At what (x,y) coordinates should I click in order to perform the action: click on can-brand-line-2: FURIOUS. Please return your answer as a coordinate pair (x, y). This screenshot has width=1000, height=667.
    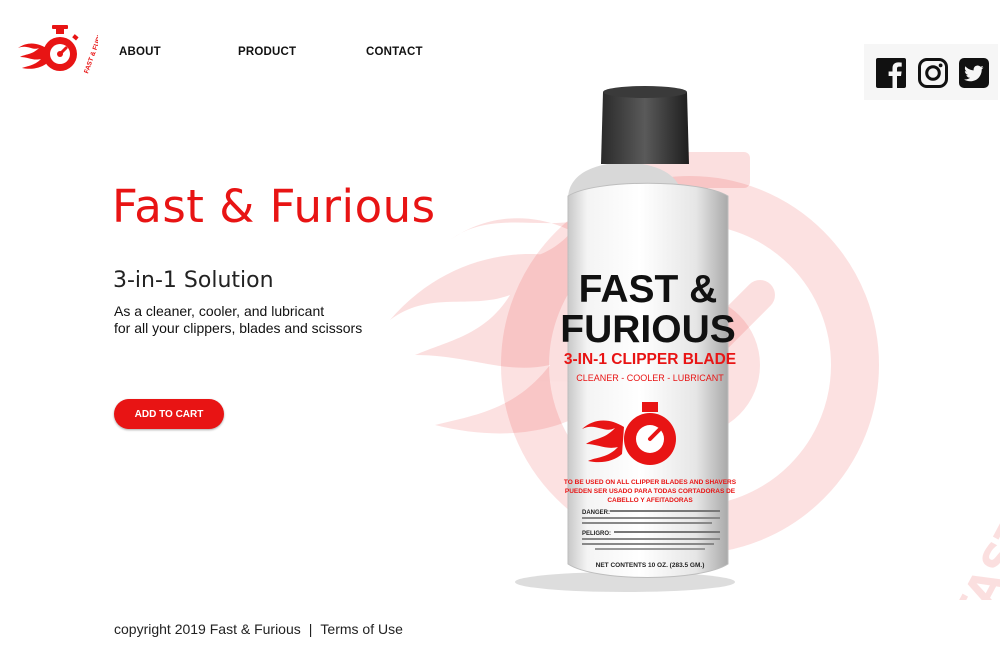
    Looking at the image, I should click on (648, 329).